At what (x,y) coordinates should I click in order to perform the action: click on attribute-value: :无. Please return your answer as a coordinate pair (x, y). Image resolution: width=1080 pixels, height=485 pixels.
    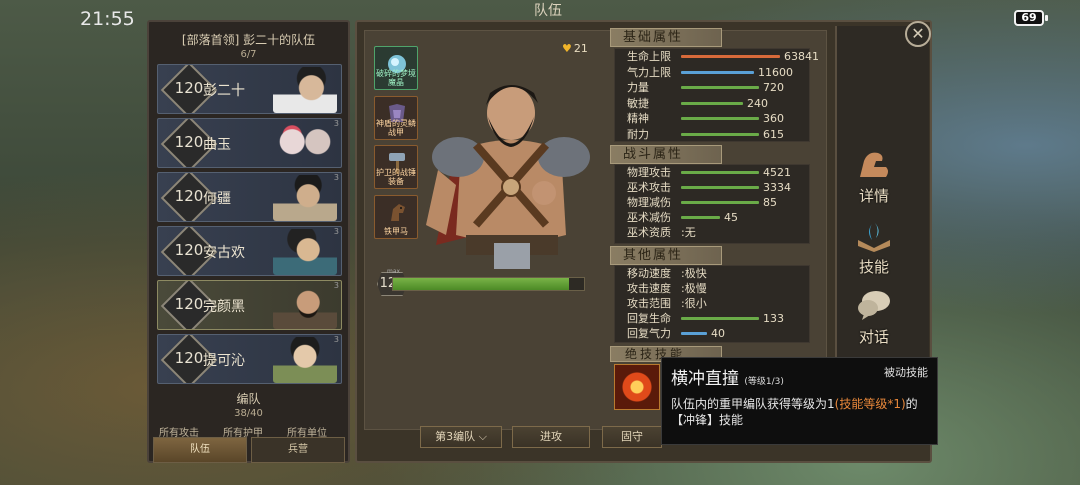
    Looking at the image, I should click on (688, 232).